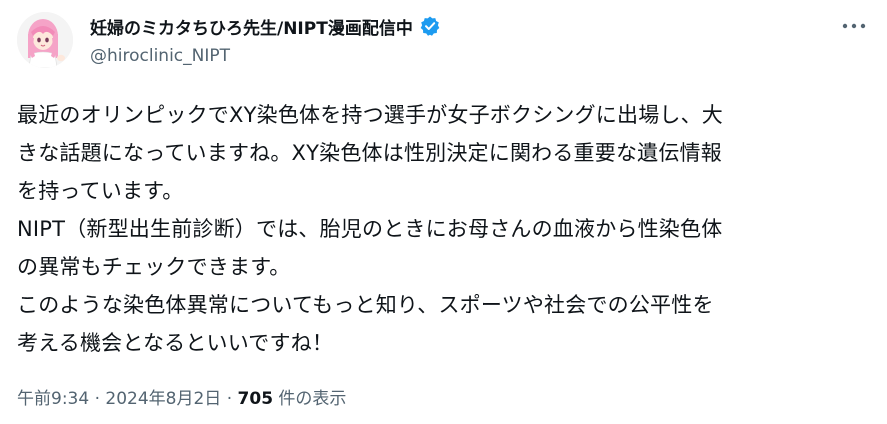 This screenshot has height=424, width=887. I want to click on ellipsis-icon, so click(854, 26).